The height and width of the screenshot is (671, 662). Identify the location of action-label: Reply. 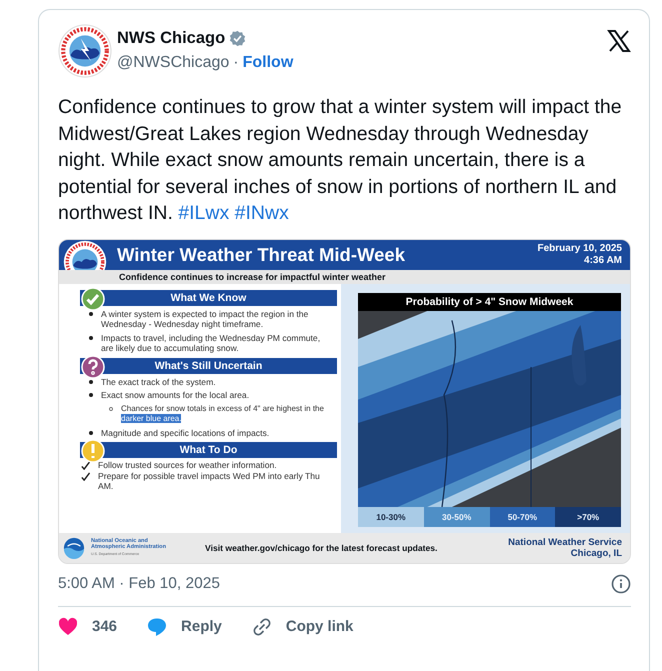
(201, 626).